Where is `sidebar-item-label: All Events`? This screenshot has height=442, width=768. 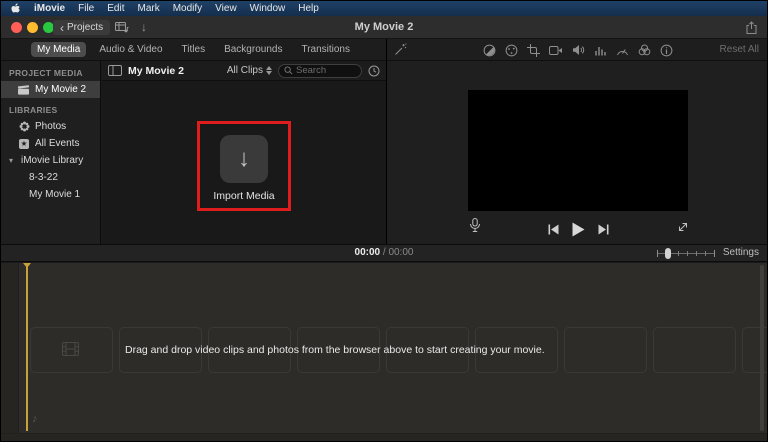
sidebar-item-label: All Events is located at coordinates (57, 143).